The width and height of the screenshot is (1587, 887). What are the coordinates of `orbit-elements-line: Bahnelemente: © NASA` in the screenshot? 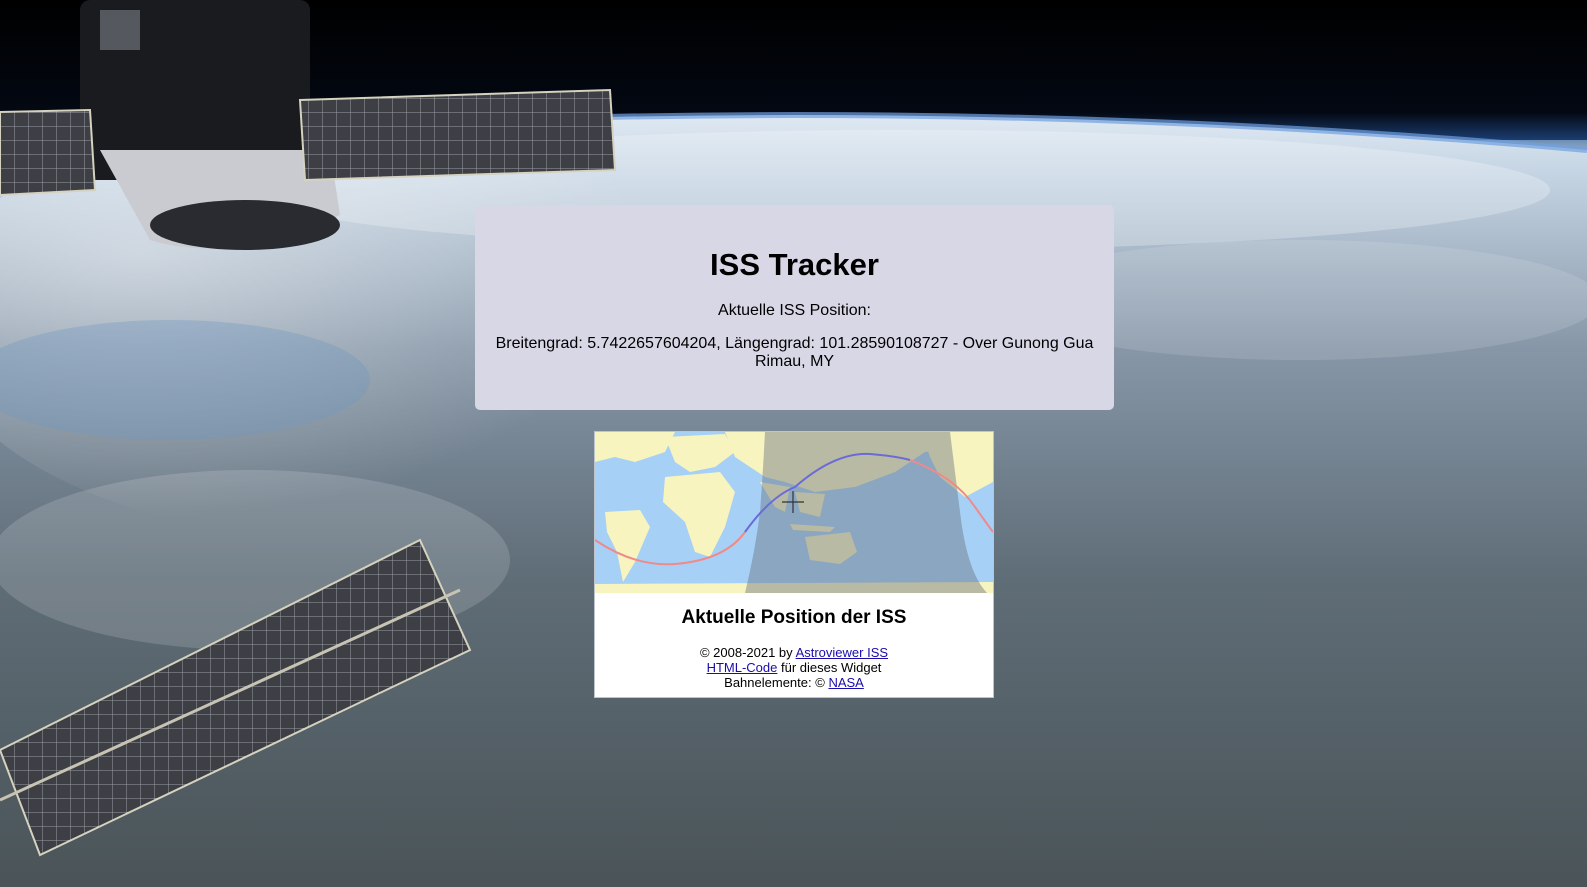 It's located at (794, 682).